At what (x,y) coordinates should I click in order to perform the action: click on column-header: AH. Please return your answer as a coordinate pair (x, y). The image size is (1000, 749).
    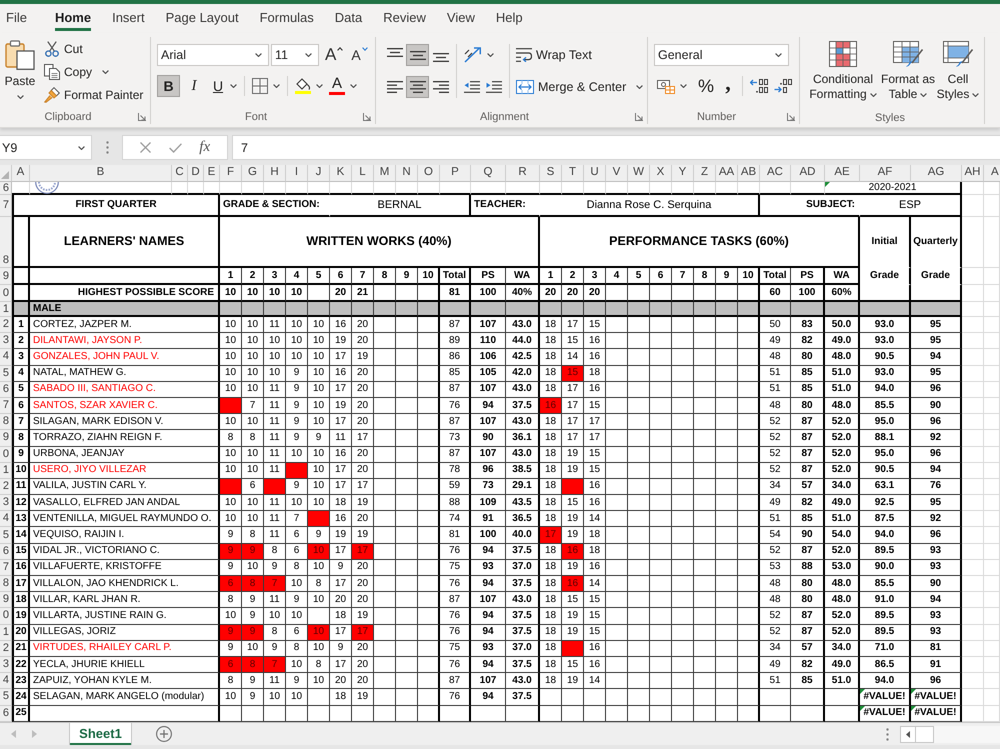
    Looking at the image, I should click on (973, 173).